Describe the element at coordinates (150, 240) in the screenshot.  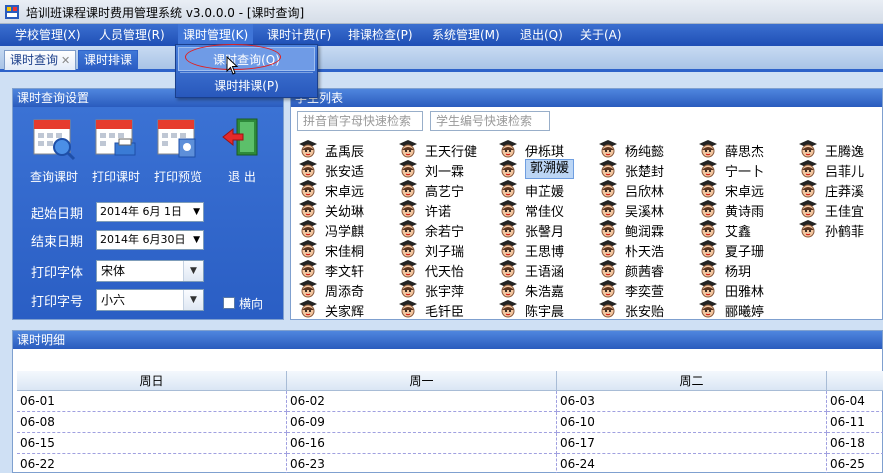
I see `end-date-picker: 2014年 6月30日 ▼` at that location.